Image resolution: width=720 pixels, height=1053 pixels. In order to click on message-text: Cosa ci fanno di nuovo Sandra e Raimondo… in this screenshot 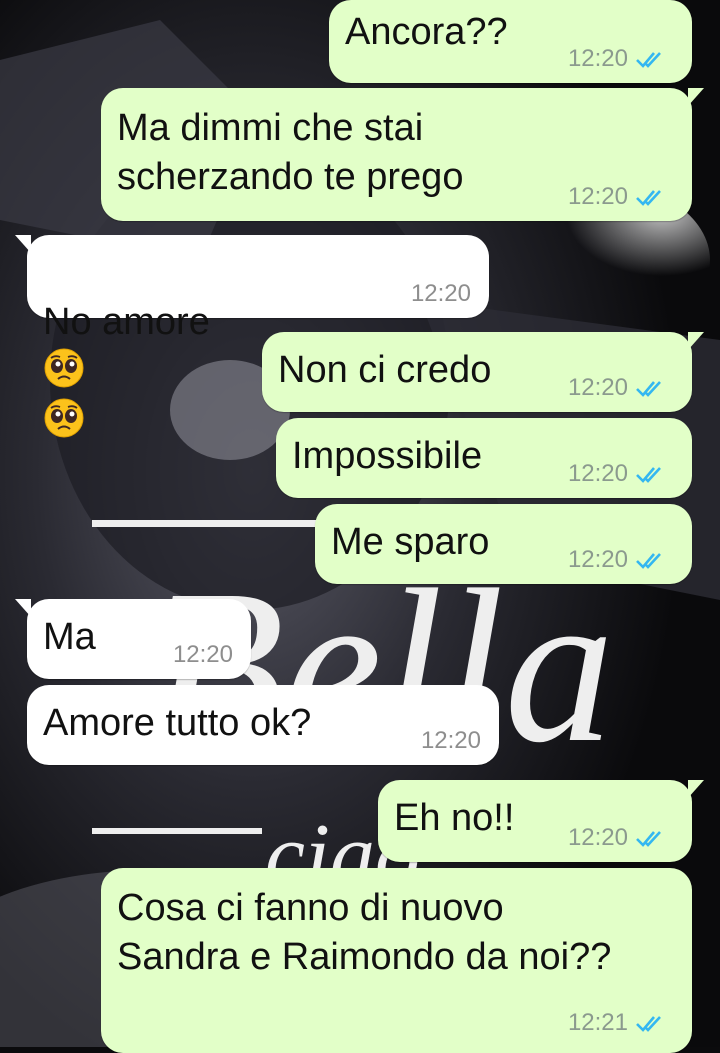, I will do `click(364, 932)`.